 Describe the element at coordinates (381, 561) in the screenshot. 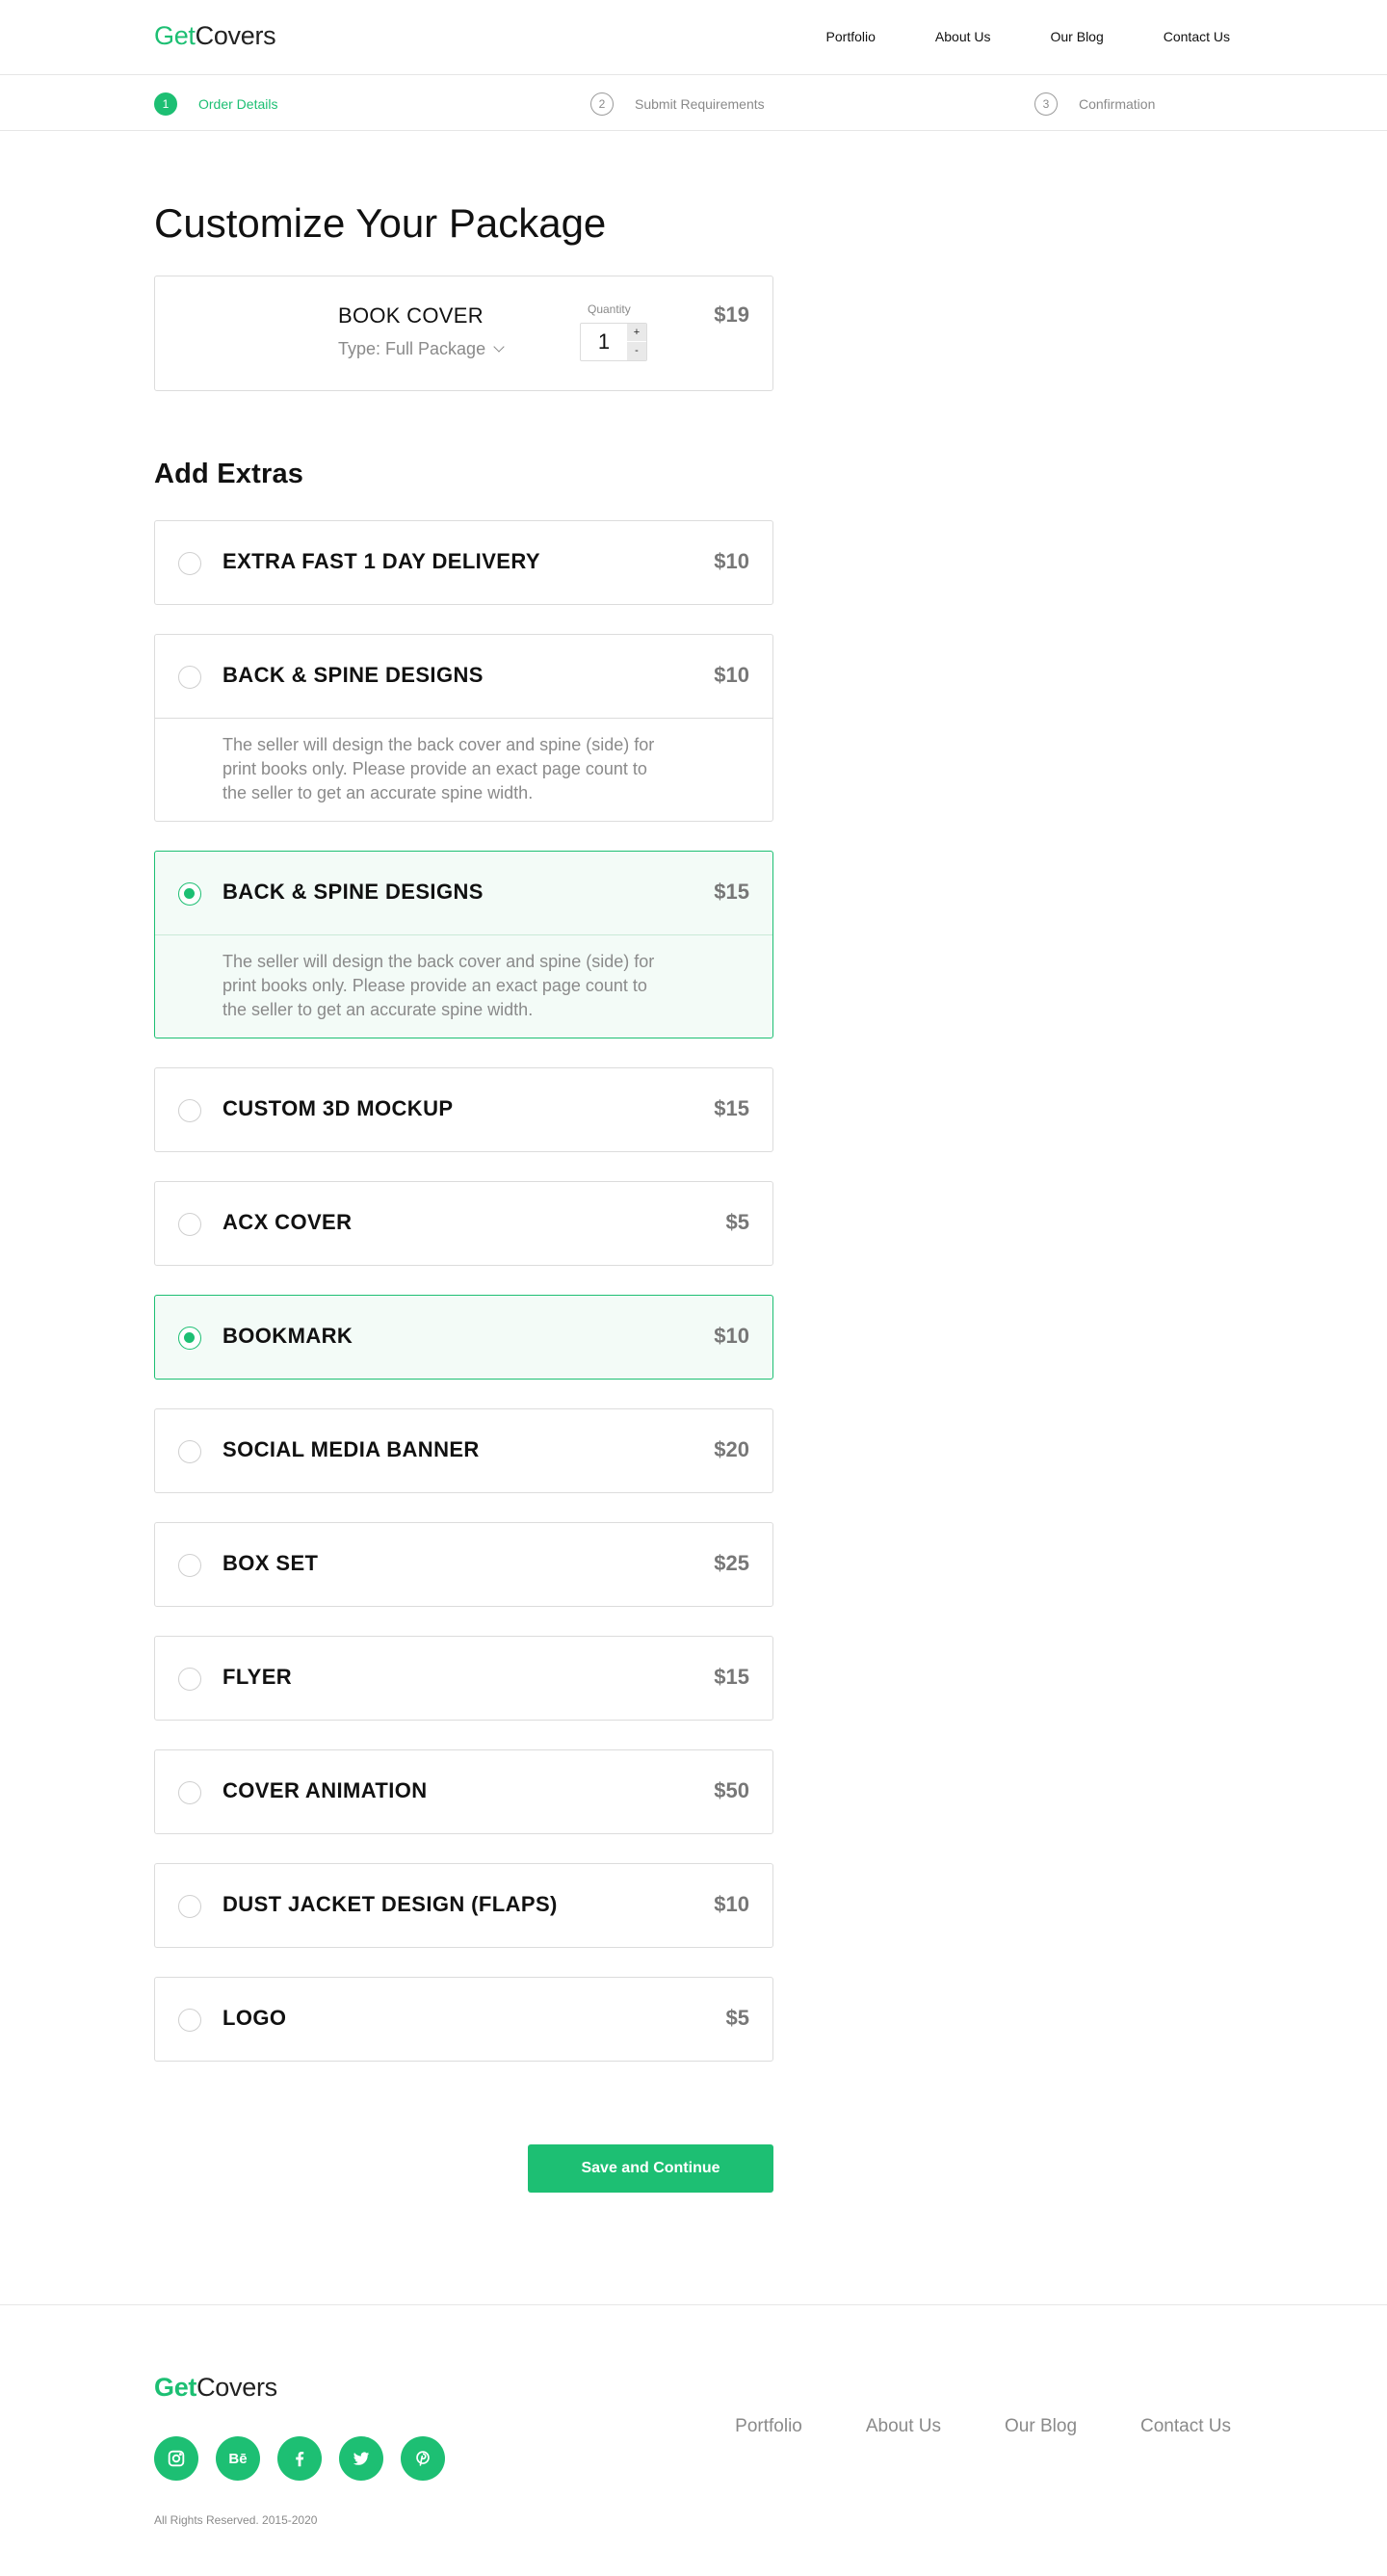

I see `extra-option-name: EXTRA FAST 1 DAY DELIVERY` at that location.